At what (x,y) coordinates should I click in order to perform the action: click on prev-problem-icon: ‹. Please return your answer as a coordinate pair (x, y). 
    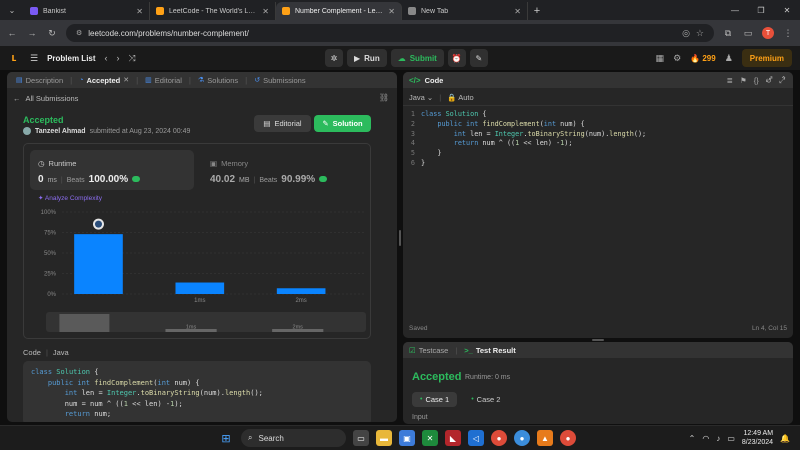
    Looking at the image, I should click on (106, 58).